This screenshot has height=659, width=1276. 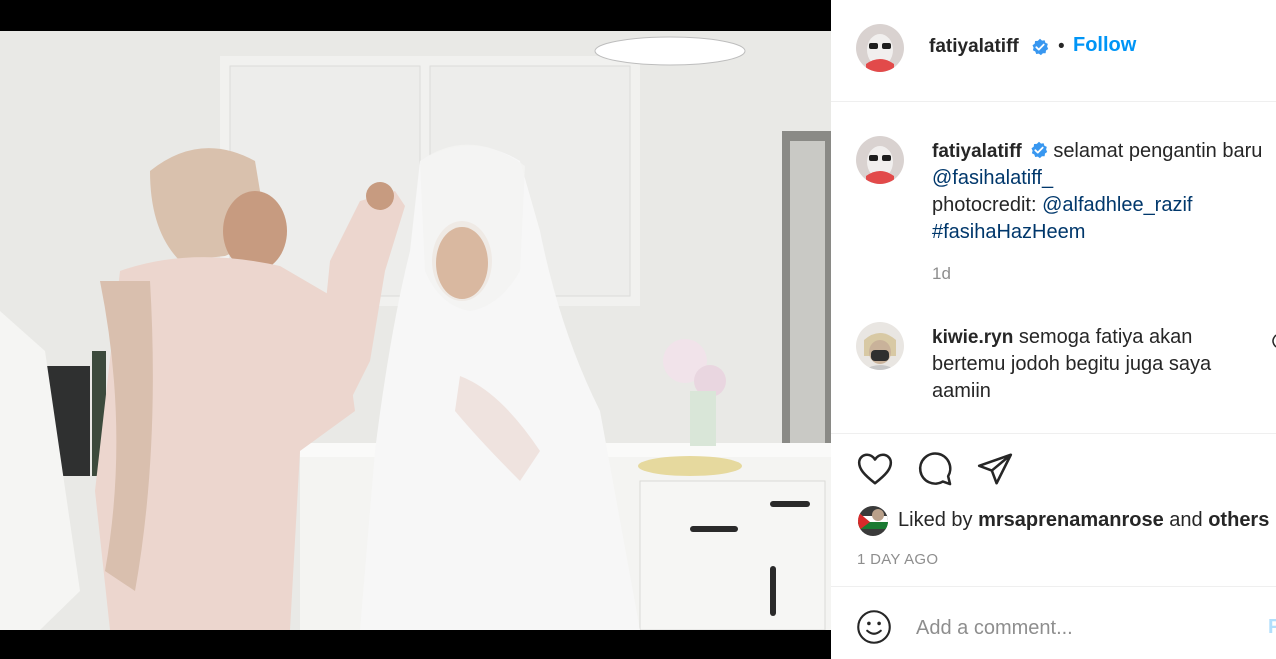 I want to click on follow-button: Follow, so click(x=1104, y=45).